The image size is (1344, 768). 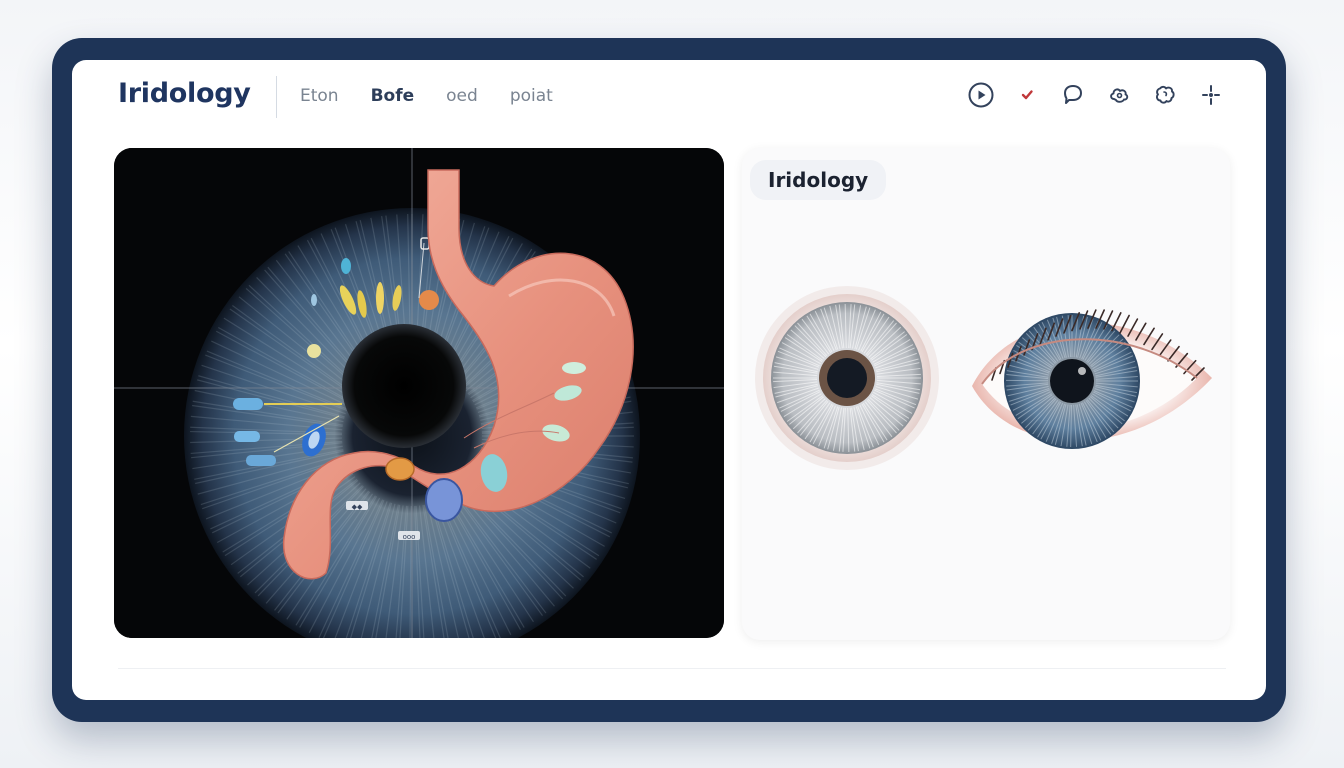 I want to click on brain-icon, so click(x=1165, y=94).